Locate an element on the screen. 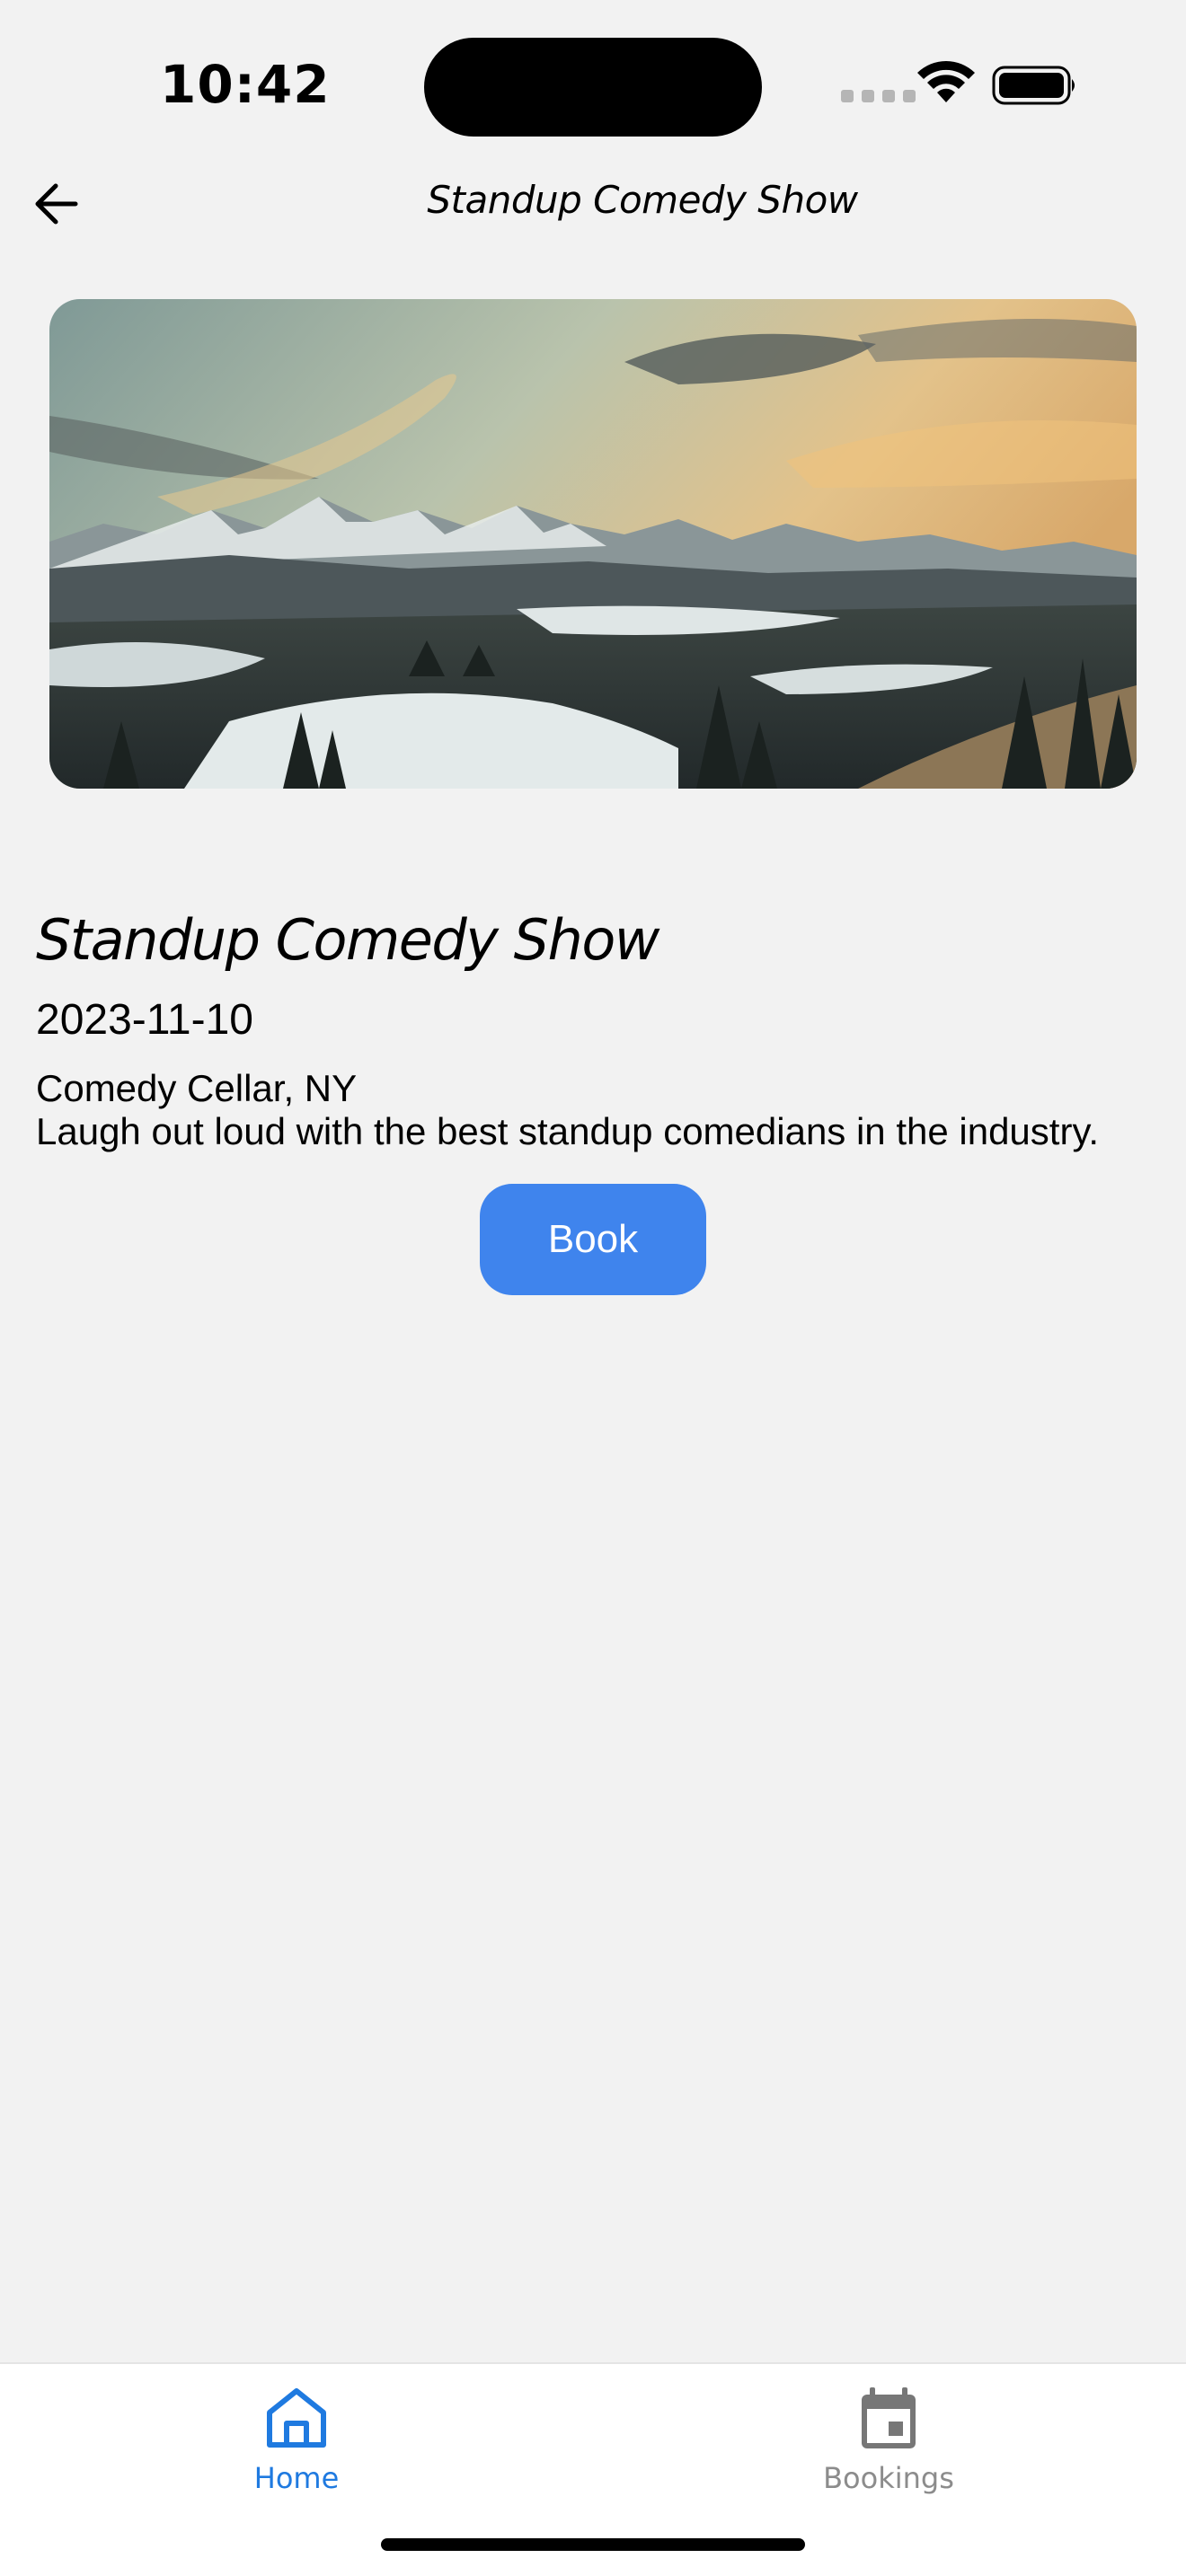 The width and height of the screenshot is (1186, 2576). nav-title: Standup Comedy Show is located at coordinates (642, 200).